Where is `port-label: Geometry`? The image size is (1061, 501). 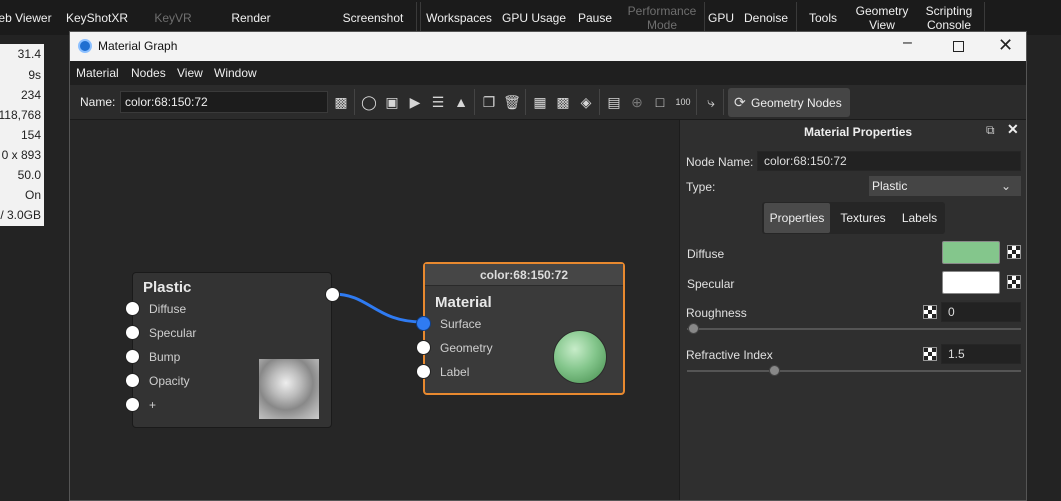 port-label: Geometry is located at coordinates (466, 348).